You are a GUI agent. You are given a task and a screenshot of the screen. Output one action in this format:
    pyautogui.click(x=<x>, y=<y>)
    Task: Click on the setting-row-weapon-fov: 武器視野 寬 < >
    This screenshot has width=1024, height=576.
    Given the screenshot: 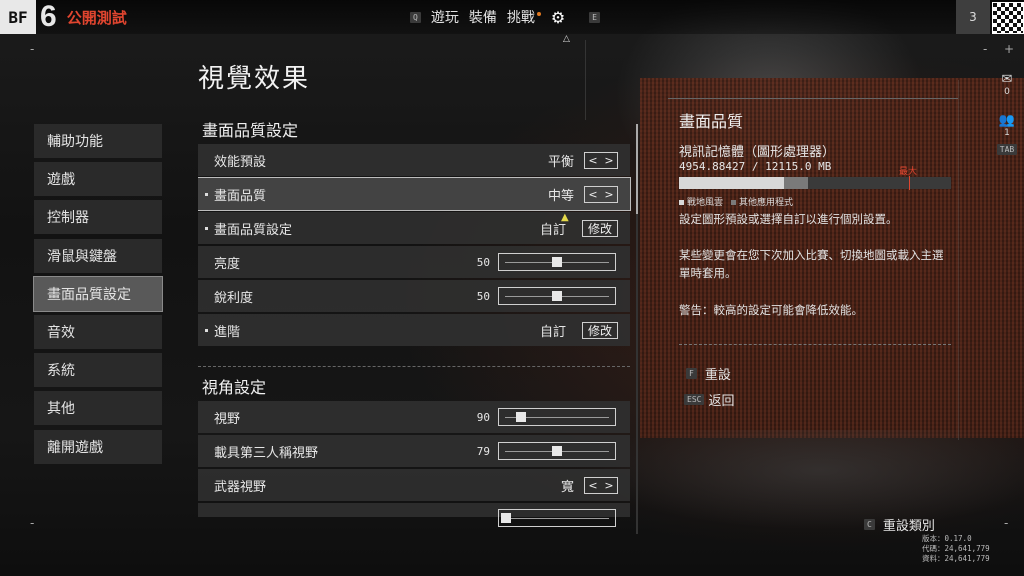 What is the action you would take?
    pyautogui.click(x=414, y=485)
    